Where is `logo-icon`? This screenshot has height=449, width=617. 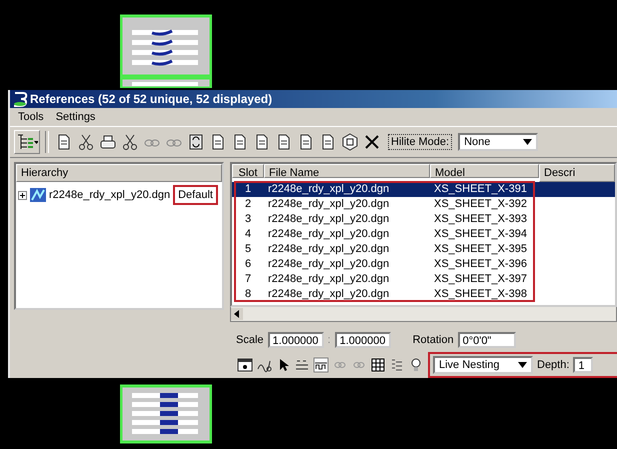
logo-icon is located at coordinates (20, 99).